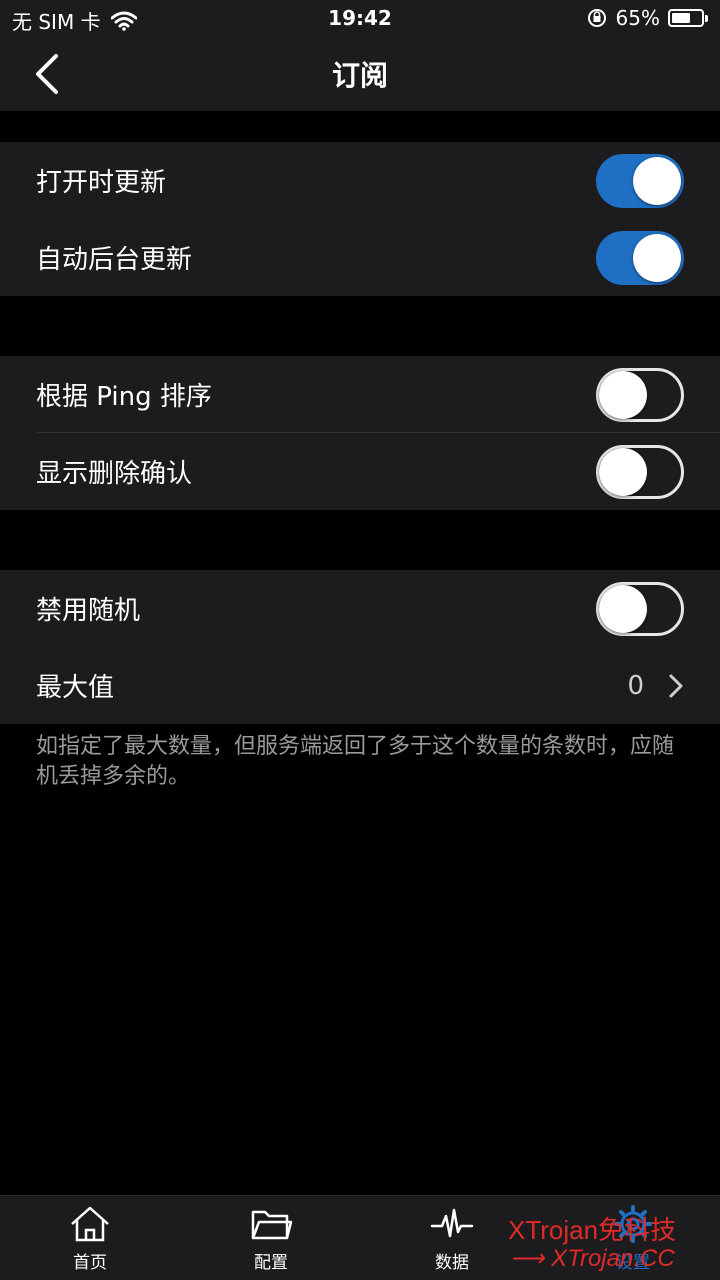  I want to click on max-value: 0, so click(635, 685).